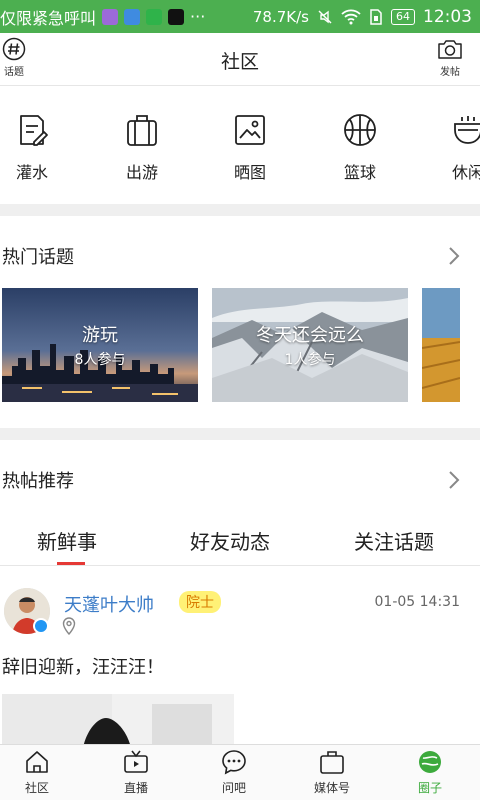 This screenshot has width=480, height=800. What do you see at coordinates (331, 788) in the screenshot?
I see `nav-label: 媒体号` at bounding box center [331, 788].